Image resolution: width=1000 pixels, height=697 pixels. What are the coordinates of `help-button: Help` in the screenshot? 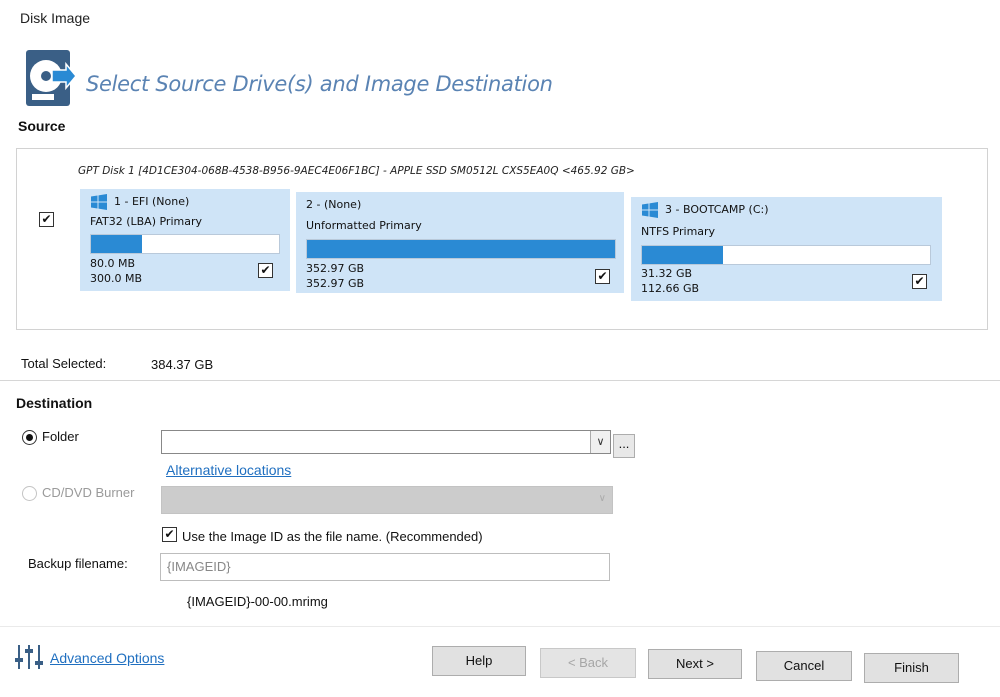 It's located at (479, 661).